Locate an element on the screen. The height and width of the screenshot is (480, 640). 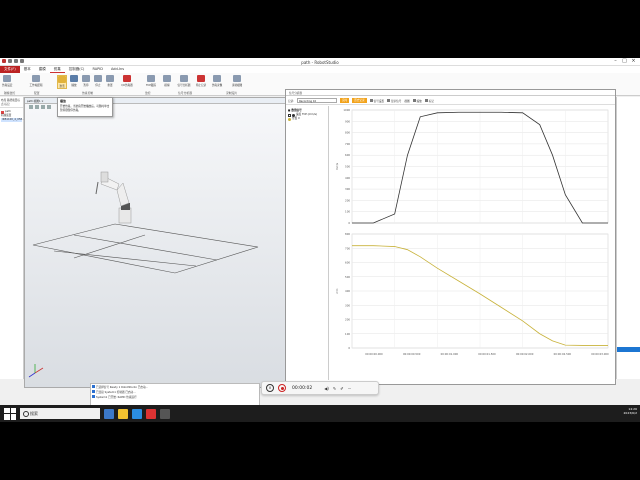
file-explorer-icon is located at coordinates (123, 413).